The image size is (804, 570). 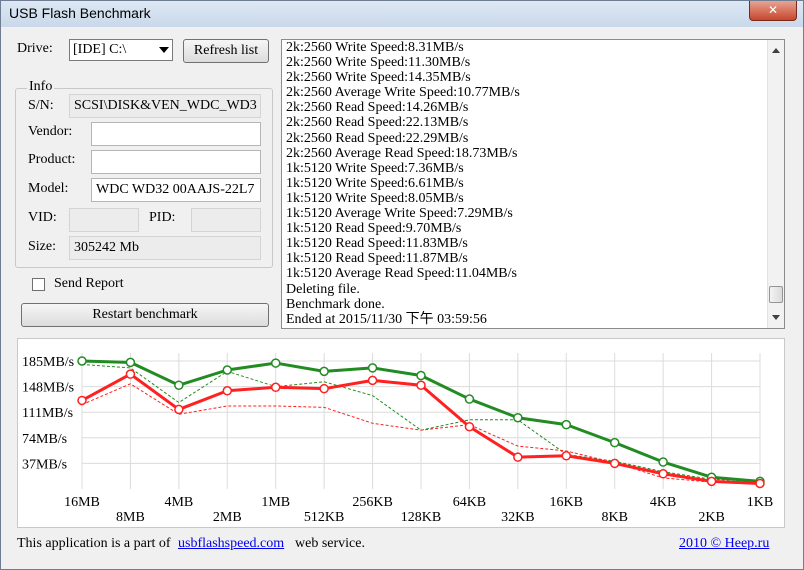 I want to click on vid-label: VID:, so click(x=42, y=217).